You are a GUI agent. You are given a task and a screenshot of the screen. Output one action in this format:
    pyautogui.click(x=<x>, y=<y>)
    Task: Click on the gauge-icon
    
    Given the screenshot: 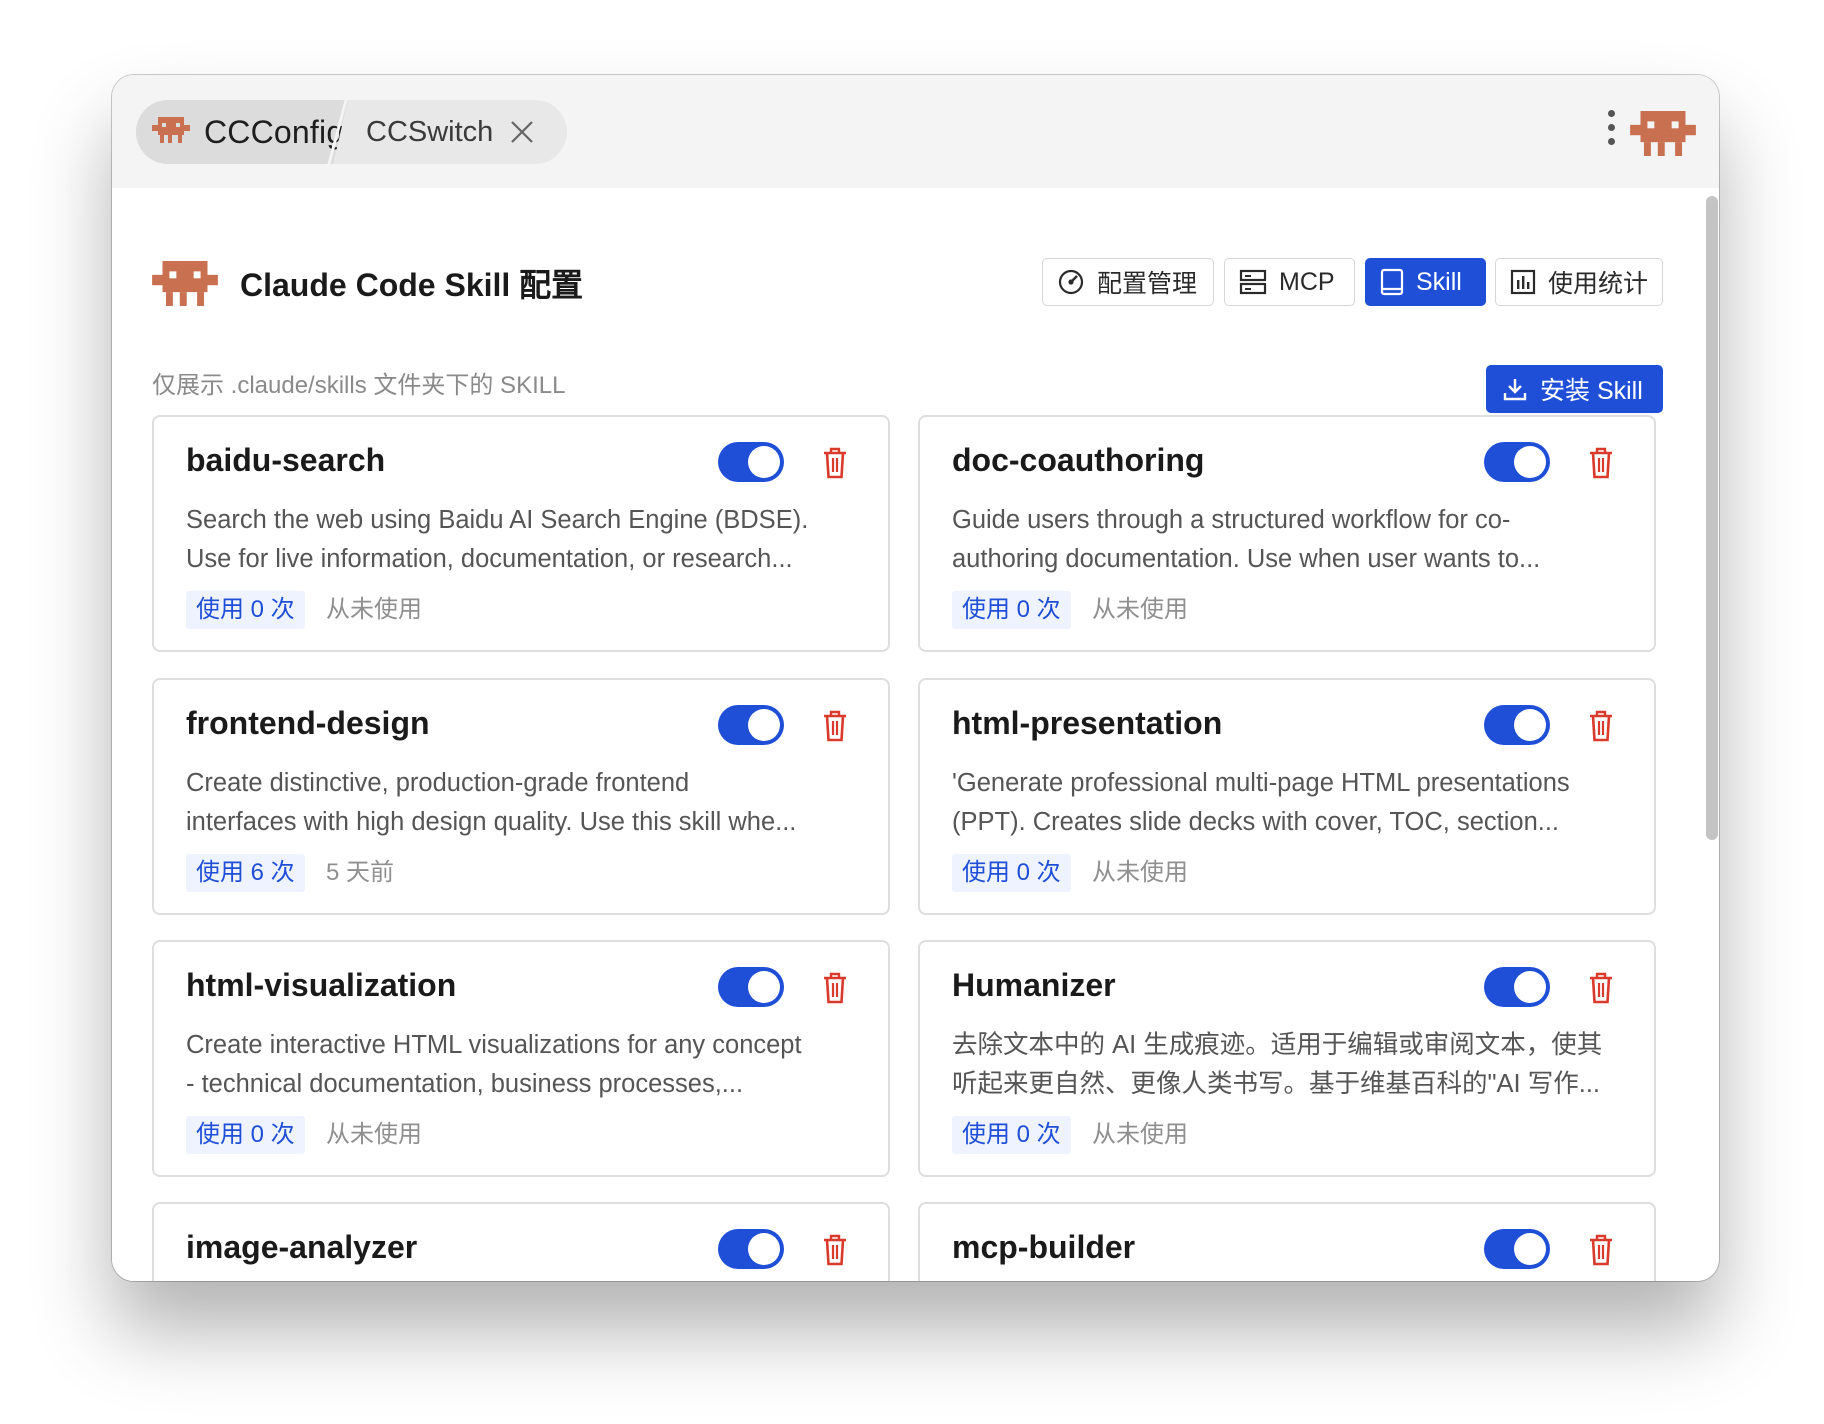 What is the action you would take?
    pyautogui.click(x=1071, y=282)
    